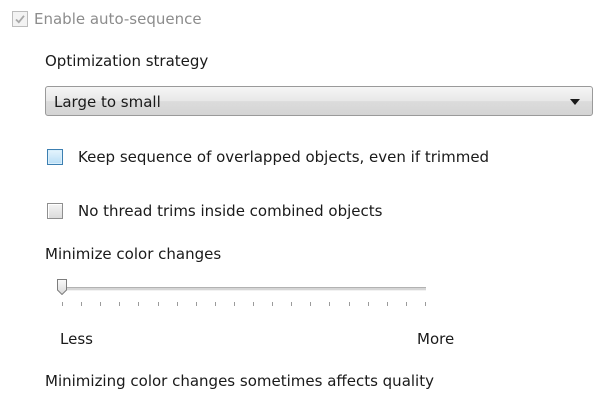 Image resolution: width=613 pixels, height=393 pixels. I want to click on enable-auto-sequence-checkbox, so click(20, 19).